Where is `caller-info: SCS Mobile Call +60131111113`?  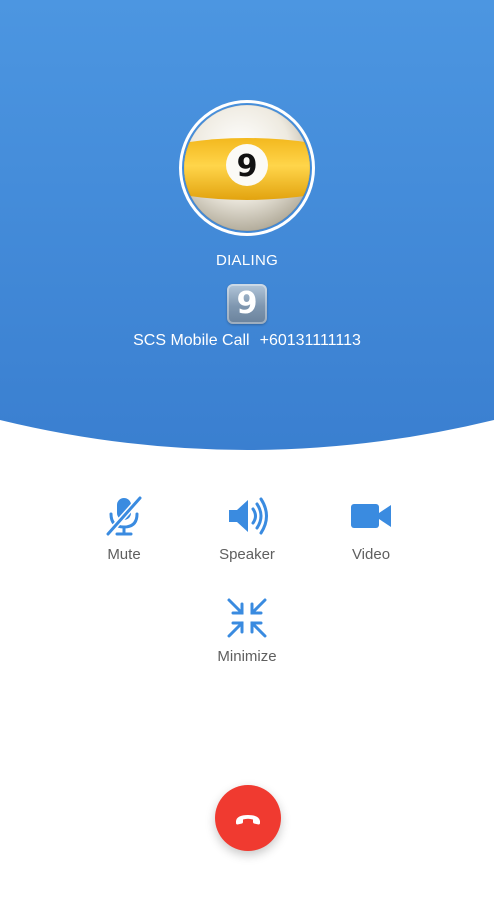 caller-info: SCS Mobile Call +60131111113 is located at coordinates (247, 341).